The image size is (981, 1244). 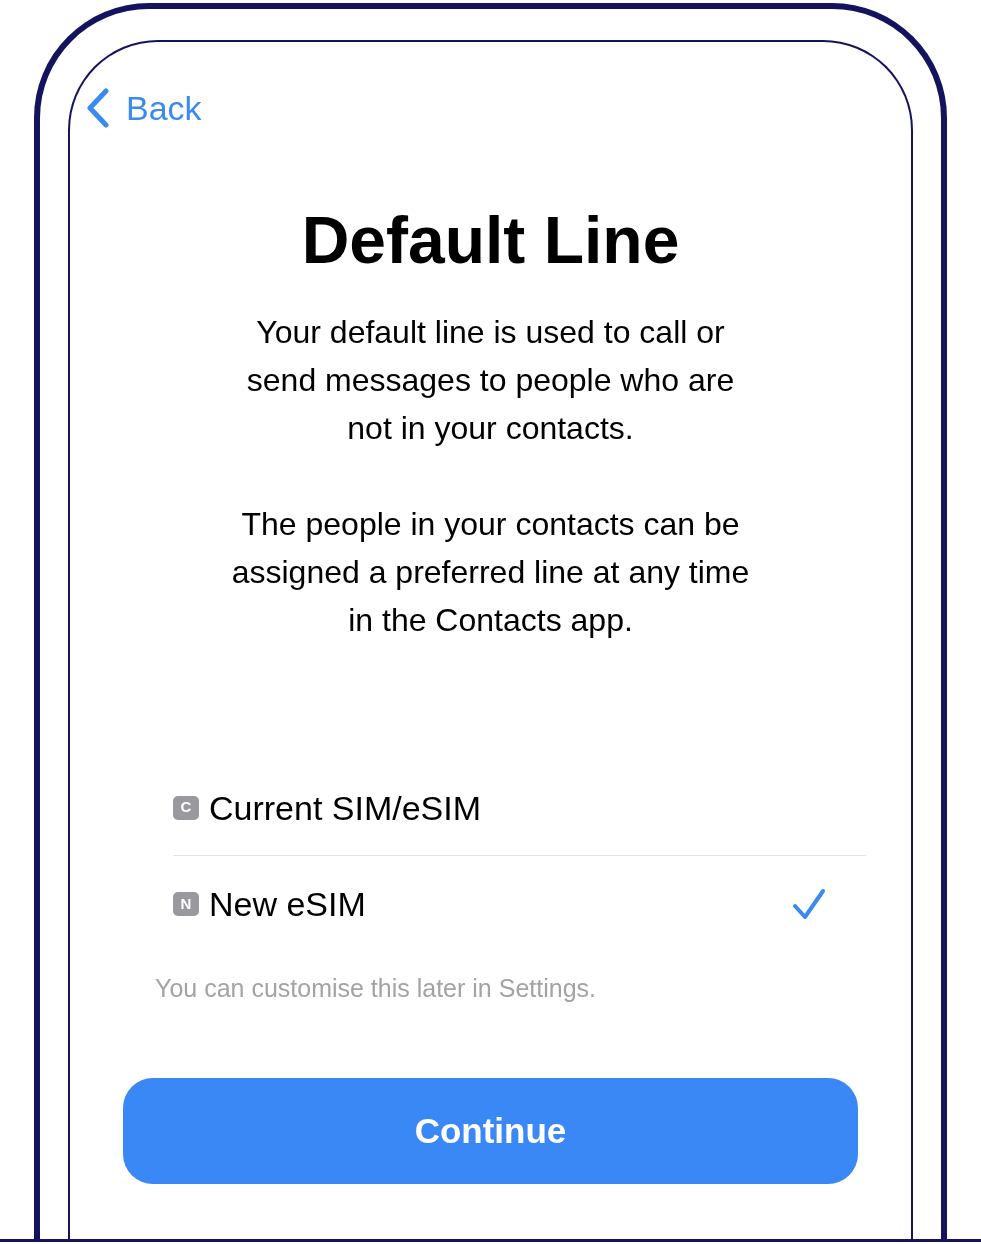 What do you see at coordinates (287, 904) in the screenshot?
I see `line-label: New eSIM` at bounding box center [287, 904].